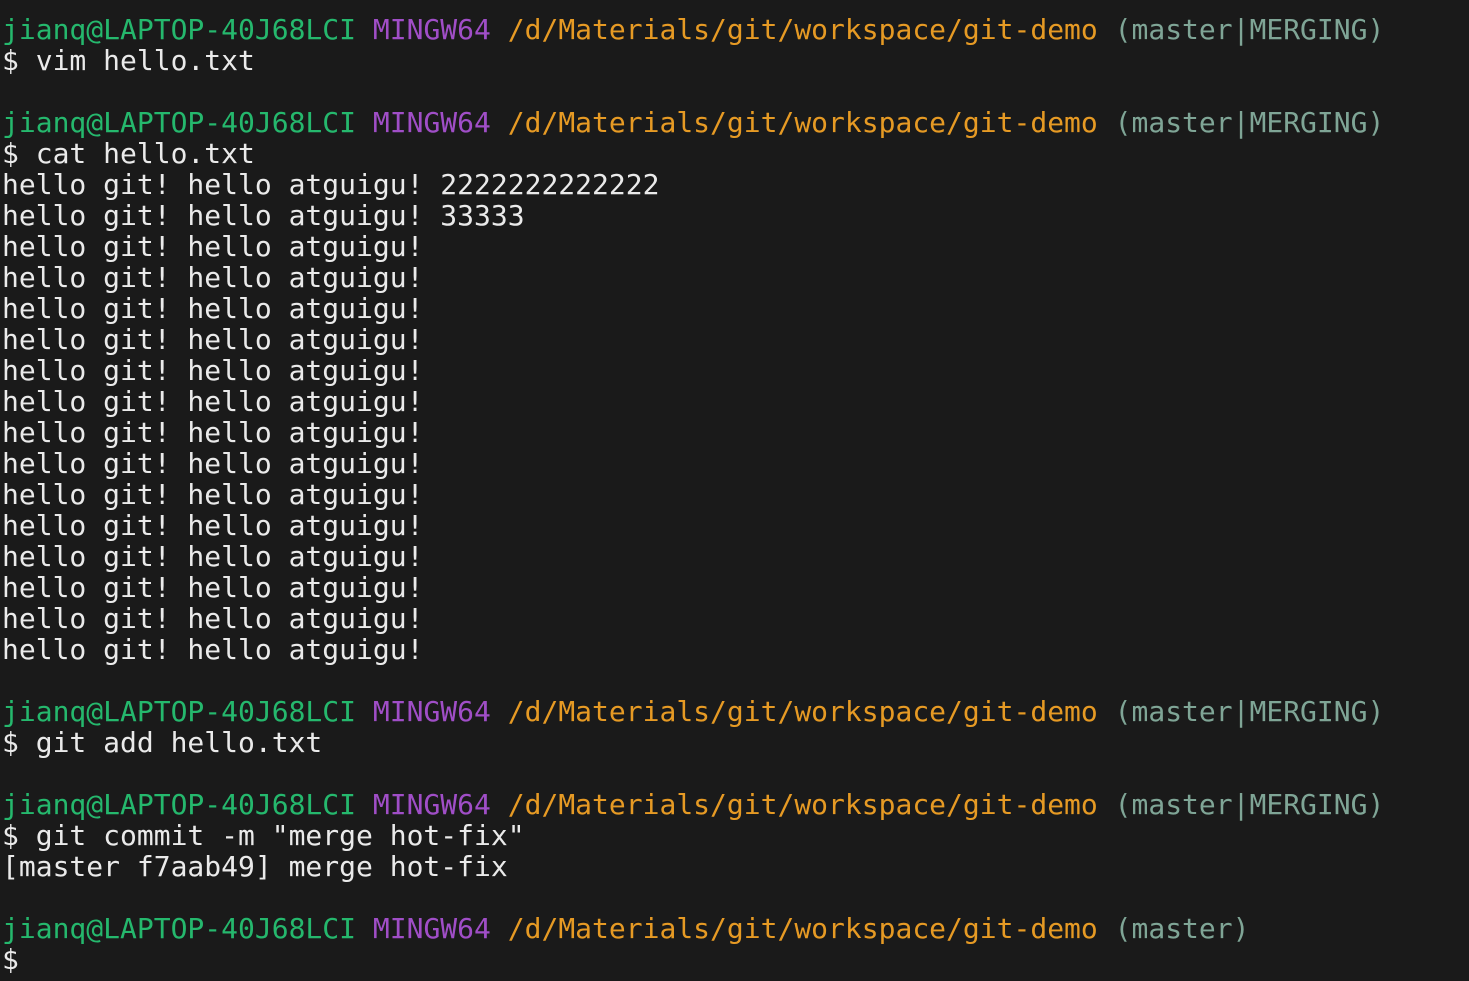 The height and width of the screenshot is (981, 1469). I want to click on command-line: $, so click(10, 959).